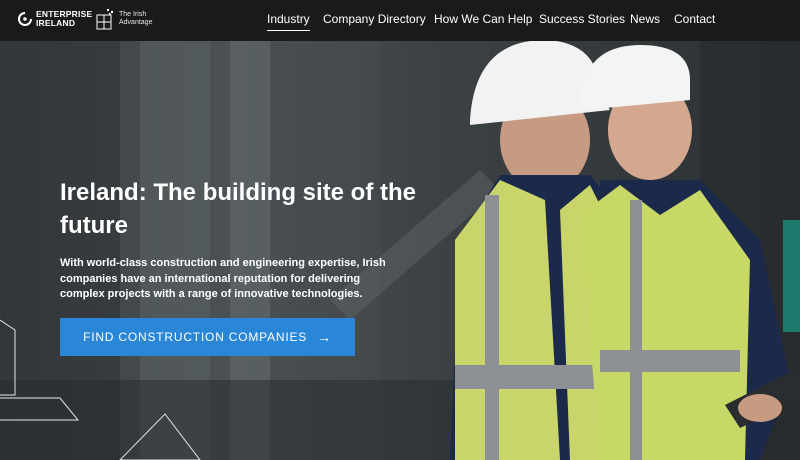 The image size is (800, 460). Describe the element at coordinates (483, 19) in the screenshot. I see `nav-item-how-we-can-help: How We Can Help` at that location.